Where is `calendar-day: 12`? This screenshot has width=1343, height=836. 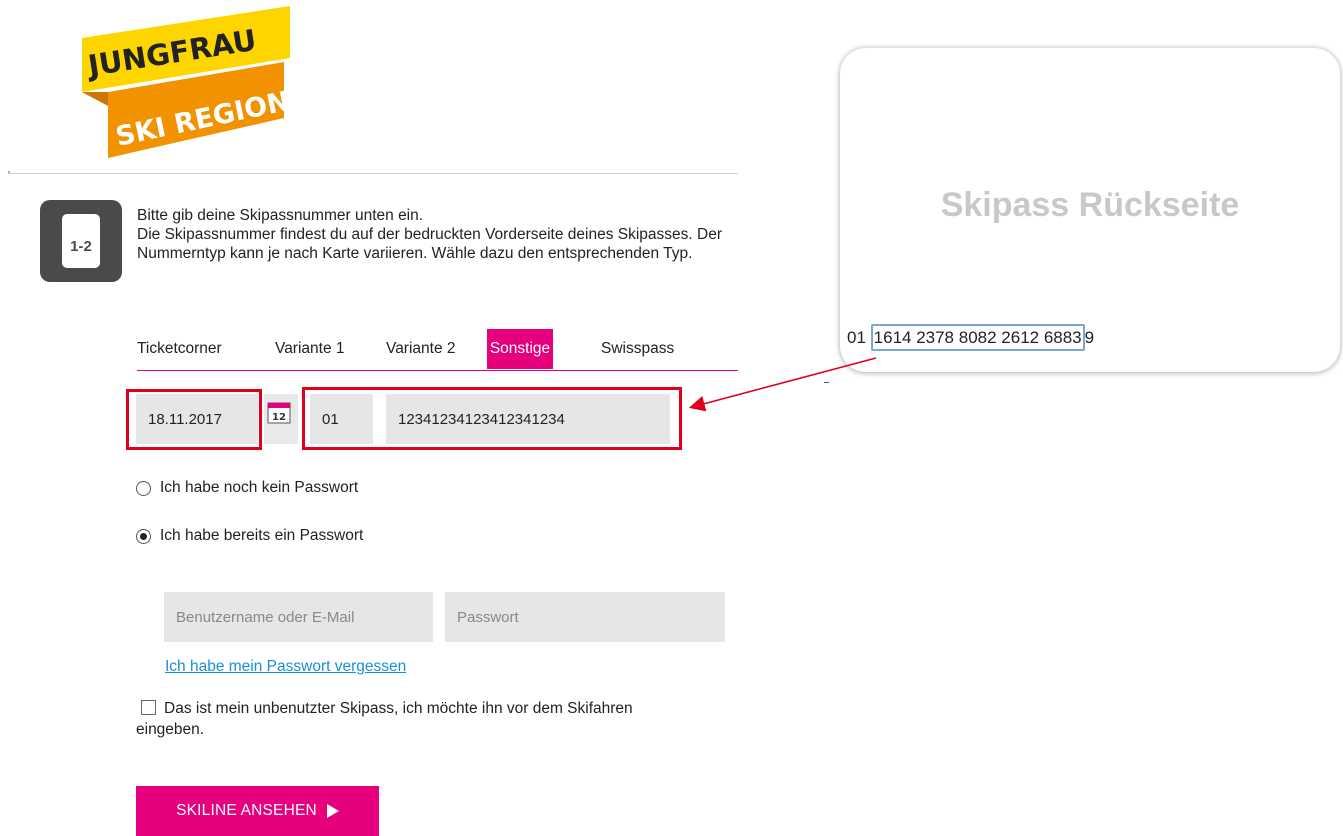
calendar-day: 12 is located at coordinates (279, 417).